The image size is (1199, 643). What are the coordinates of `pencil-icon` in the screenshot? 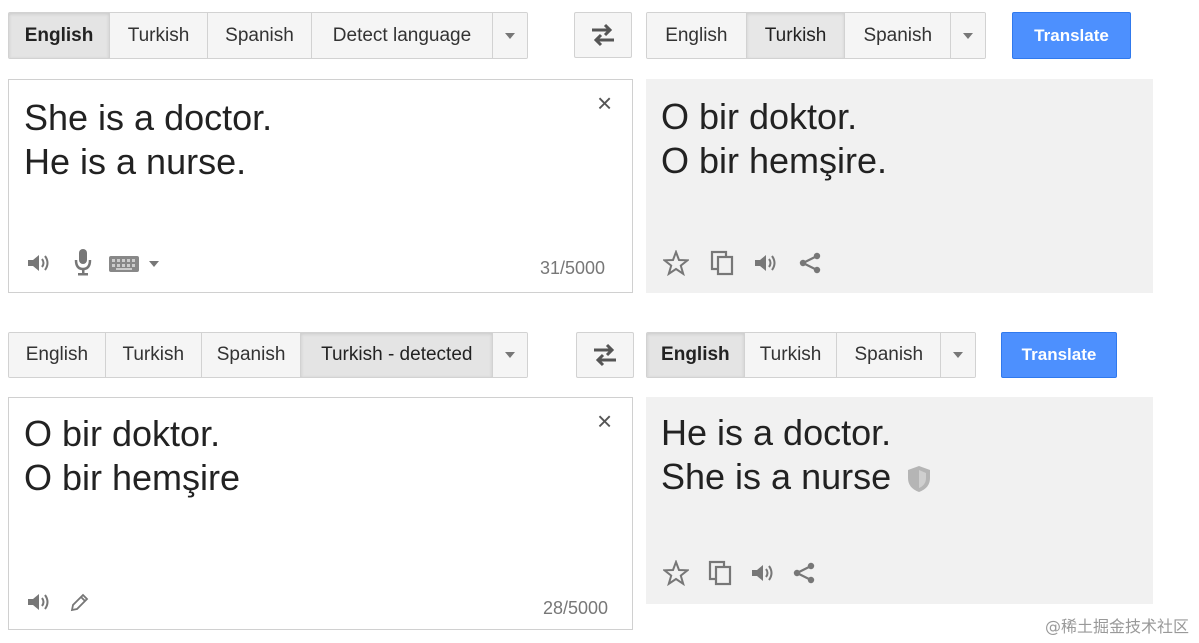 It's located at (79, 603).